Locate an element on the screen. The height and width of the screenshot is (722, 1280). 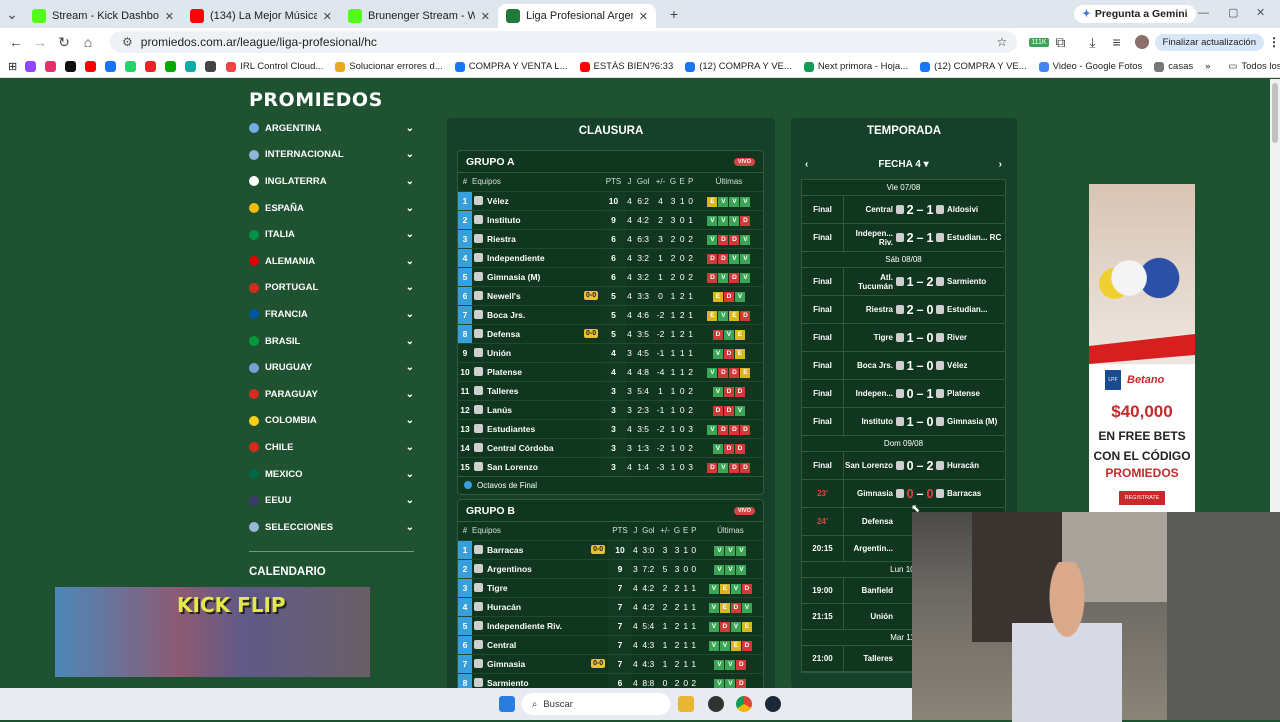
extensions-icon: ⧉ is located at coordinates (1061, 42).